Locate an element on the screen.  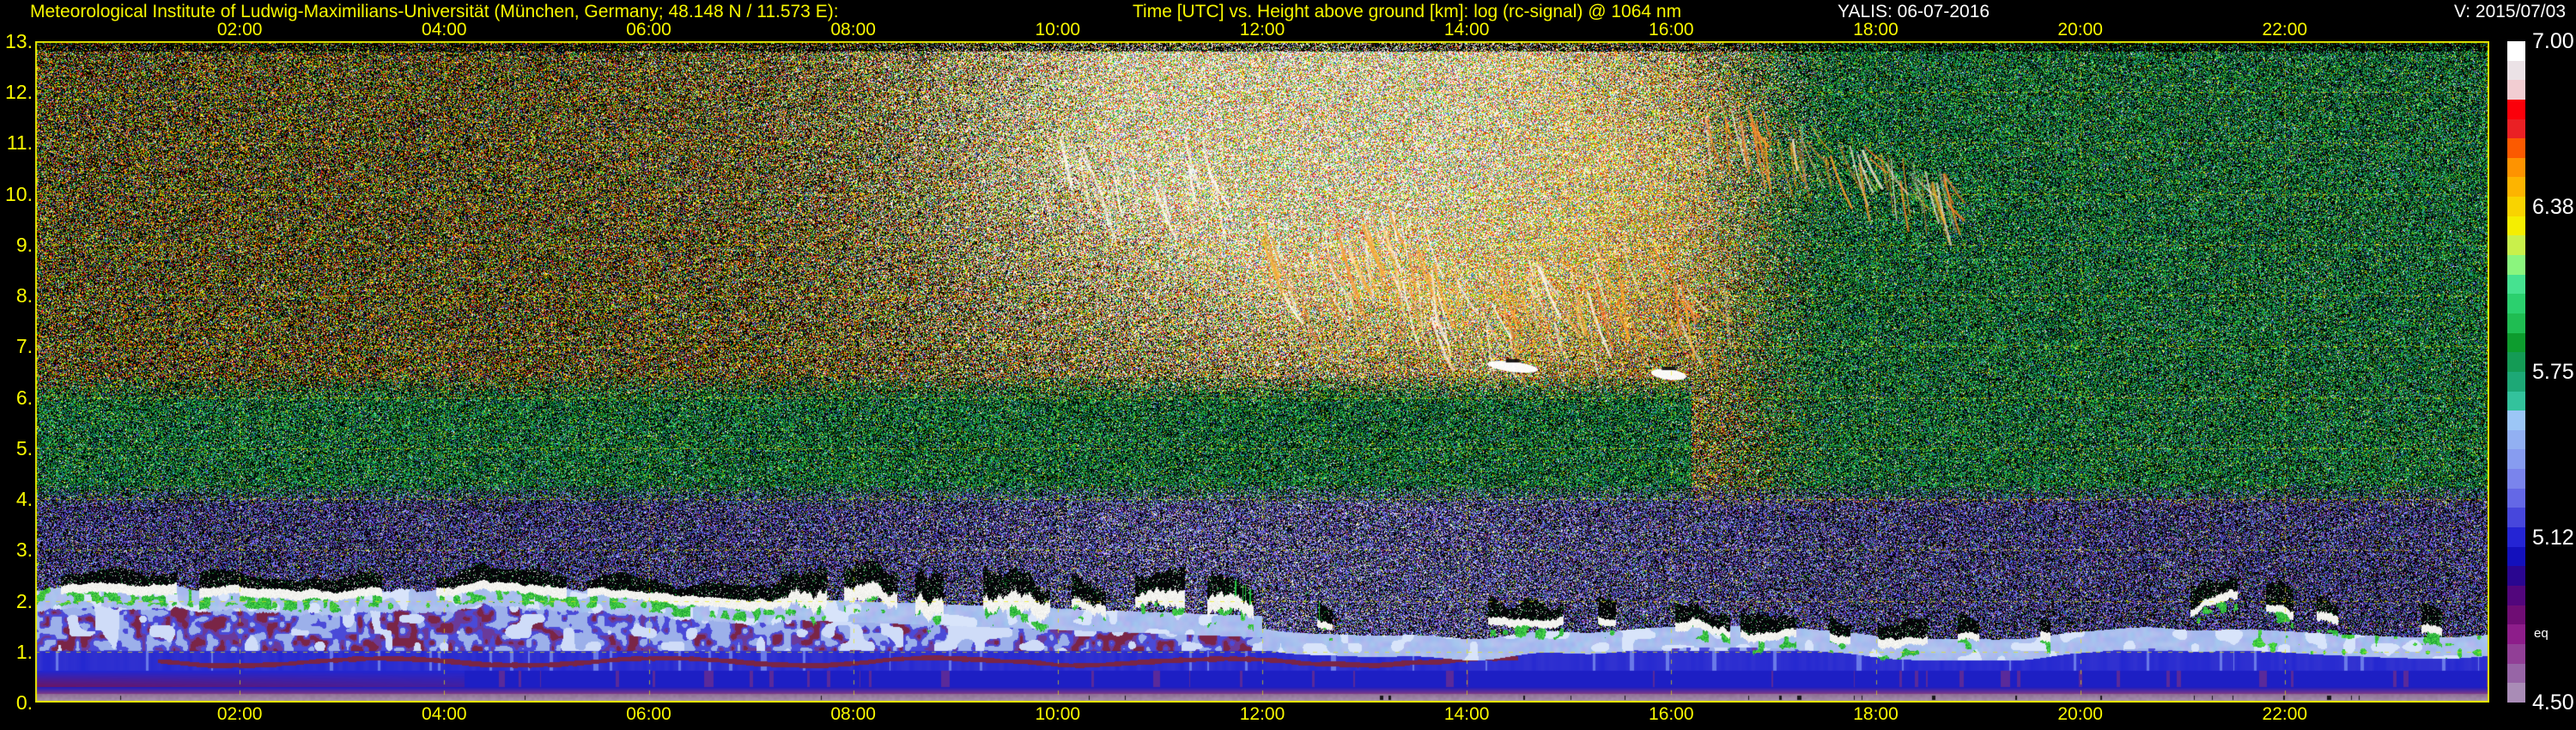
colorbar-tick-label: 5.12 is located at coordinates (2553, 537).